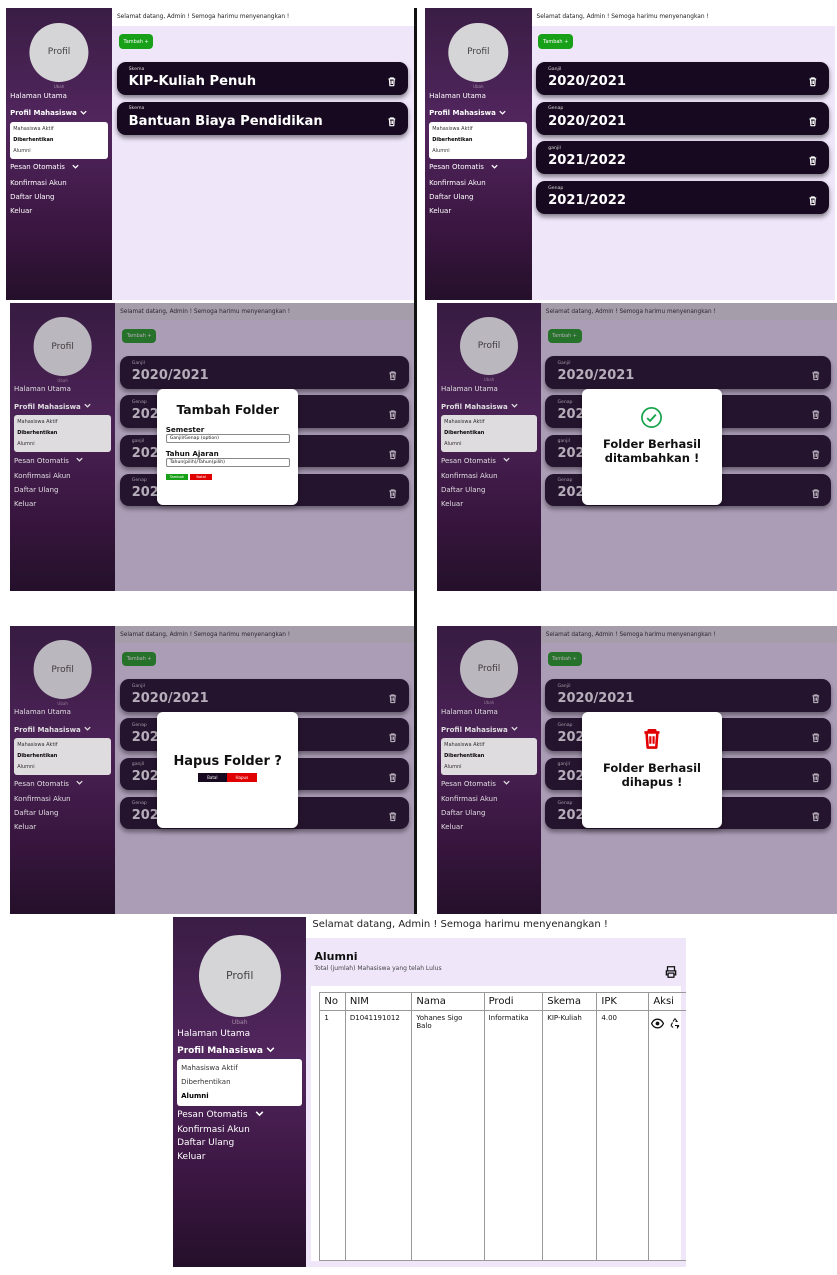  What do you see at coordinates (227, 439) in the screenshot?
I see `semester-select: Ganjil/Genap (option)` at bounding box center [227, 439].